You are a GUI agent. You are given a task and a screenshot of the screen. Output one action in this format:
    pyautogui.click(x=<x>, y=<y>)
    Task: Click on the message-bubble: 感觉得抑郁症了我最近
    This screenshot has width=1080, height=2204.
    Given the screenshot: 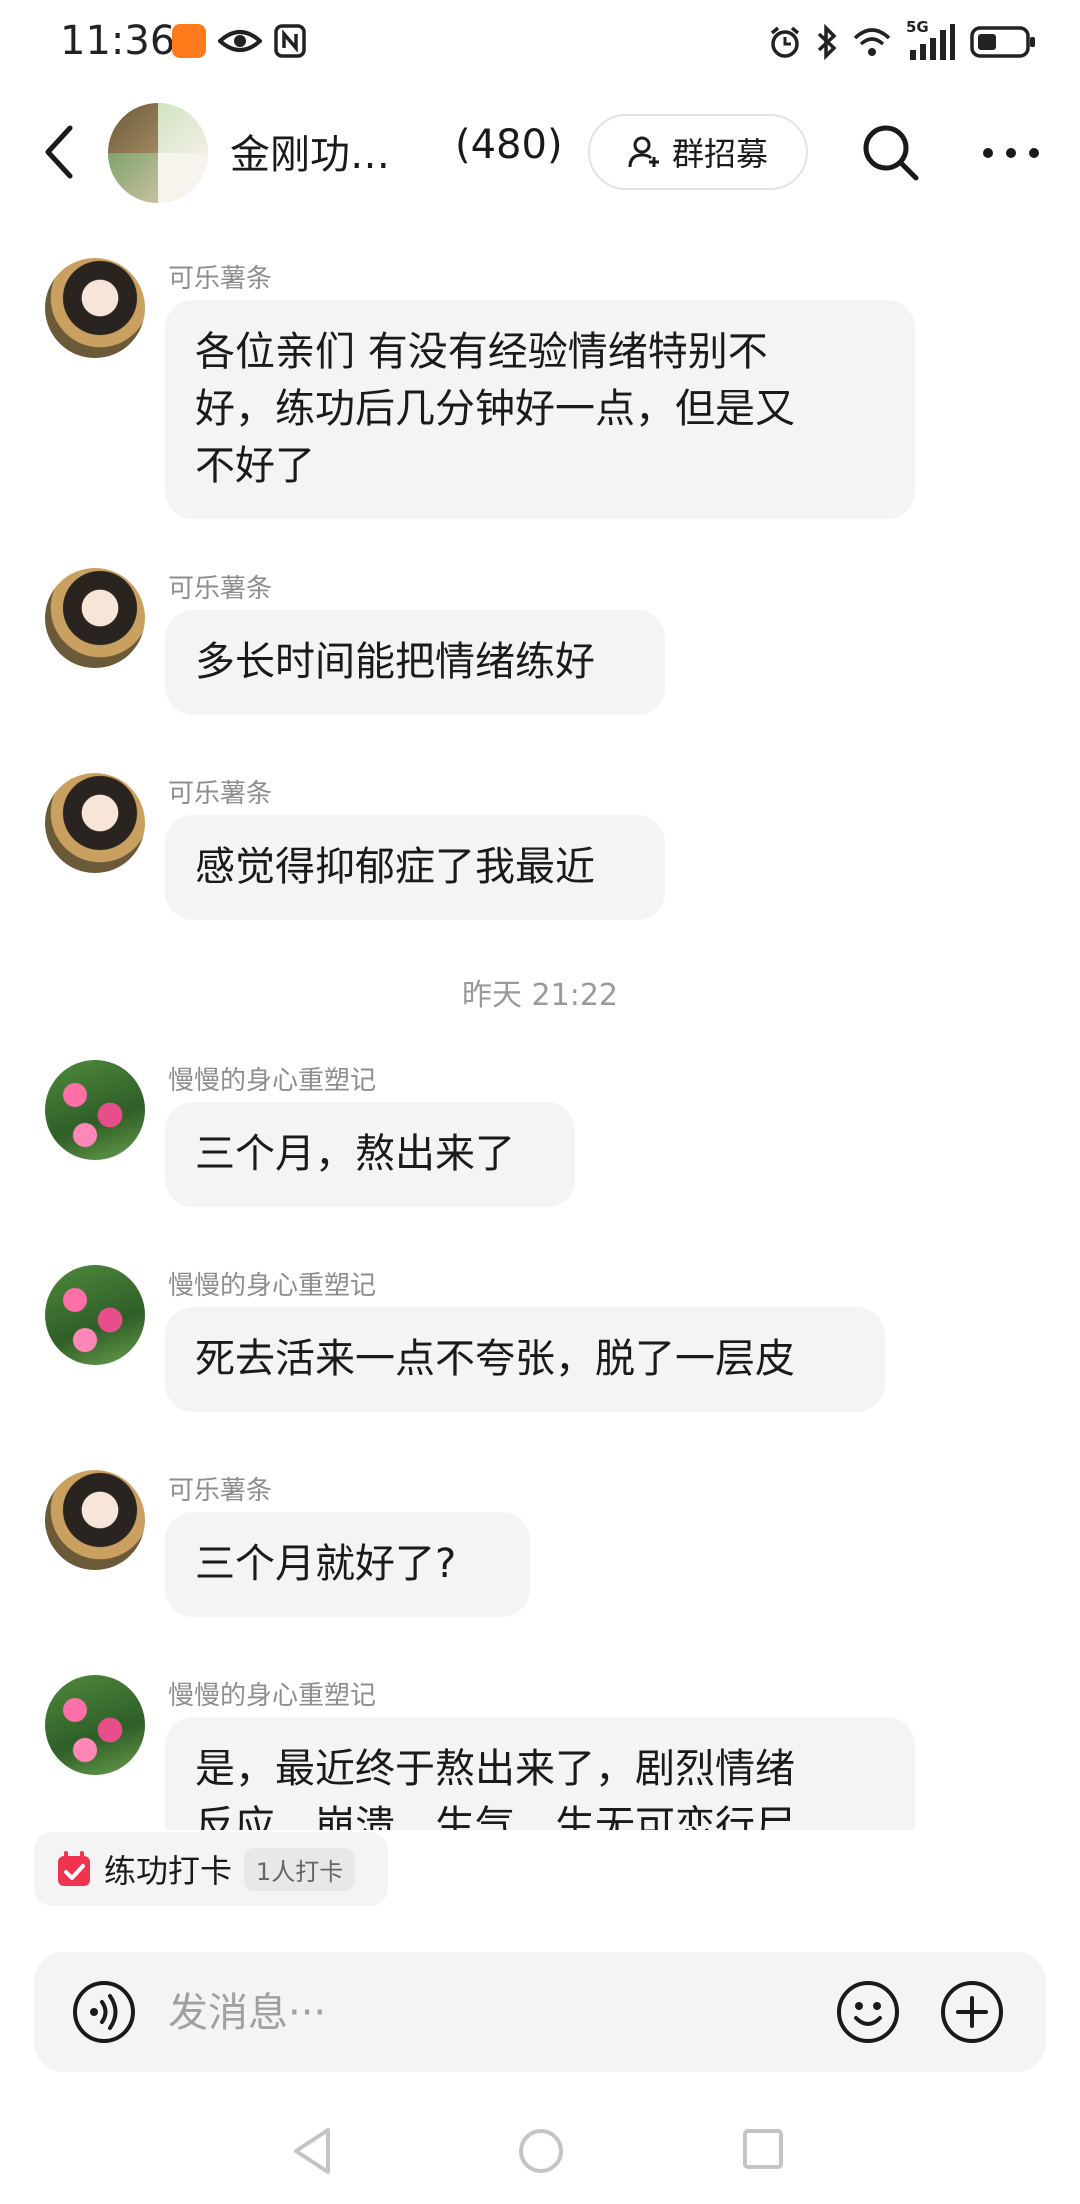 What is the action you would take?
    pyautogui.click(x=415, y=867)
    